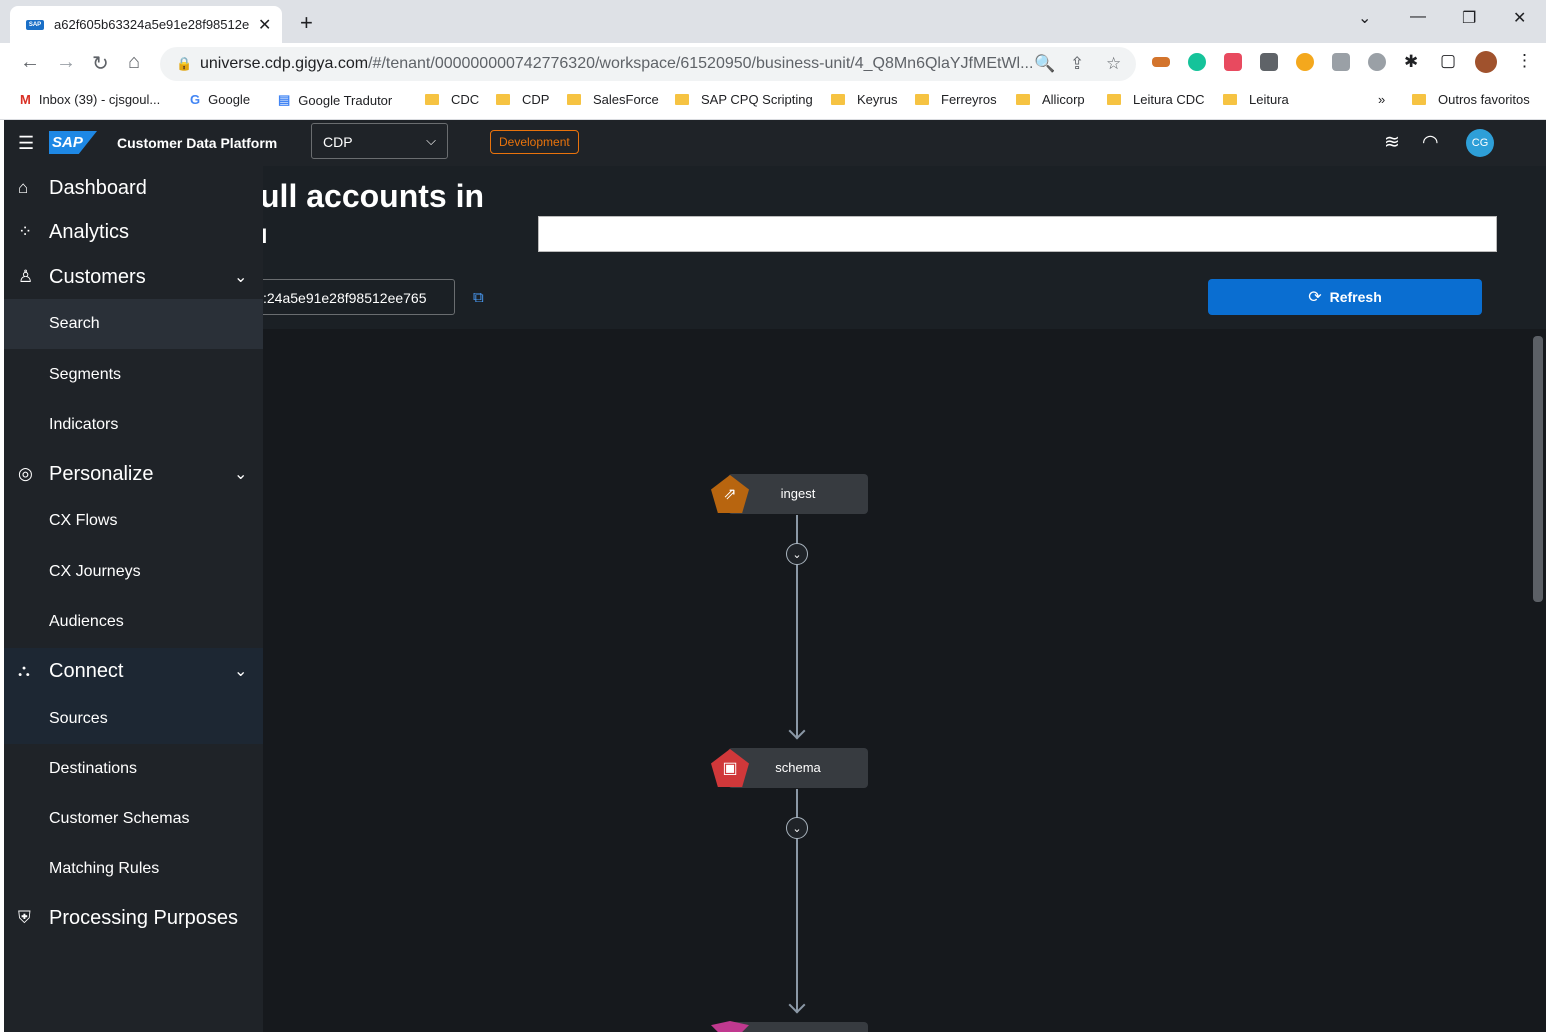 Image resolution: width=1546 pixels, height=1032 pixels. I want to click on nav-cx-flows: CX Flows, so click(133, 521).